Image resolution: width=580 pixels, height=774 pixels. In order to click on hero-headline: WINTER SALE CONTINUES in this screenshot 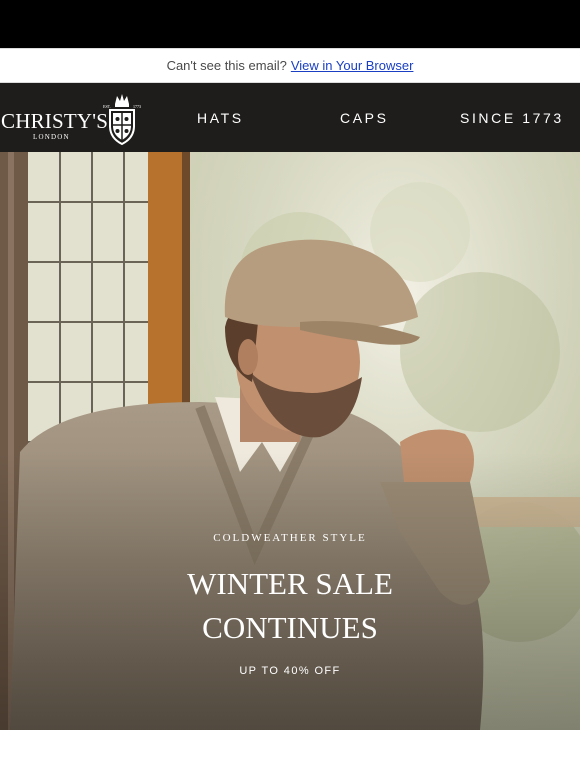, I will do `click(290, 606)`.